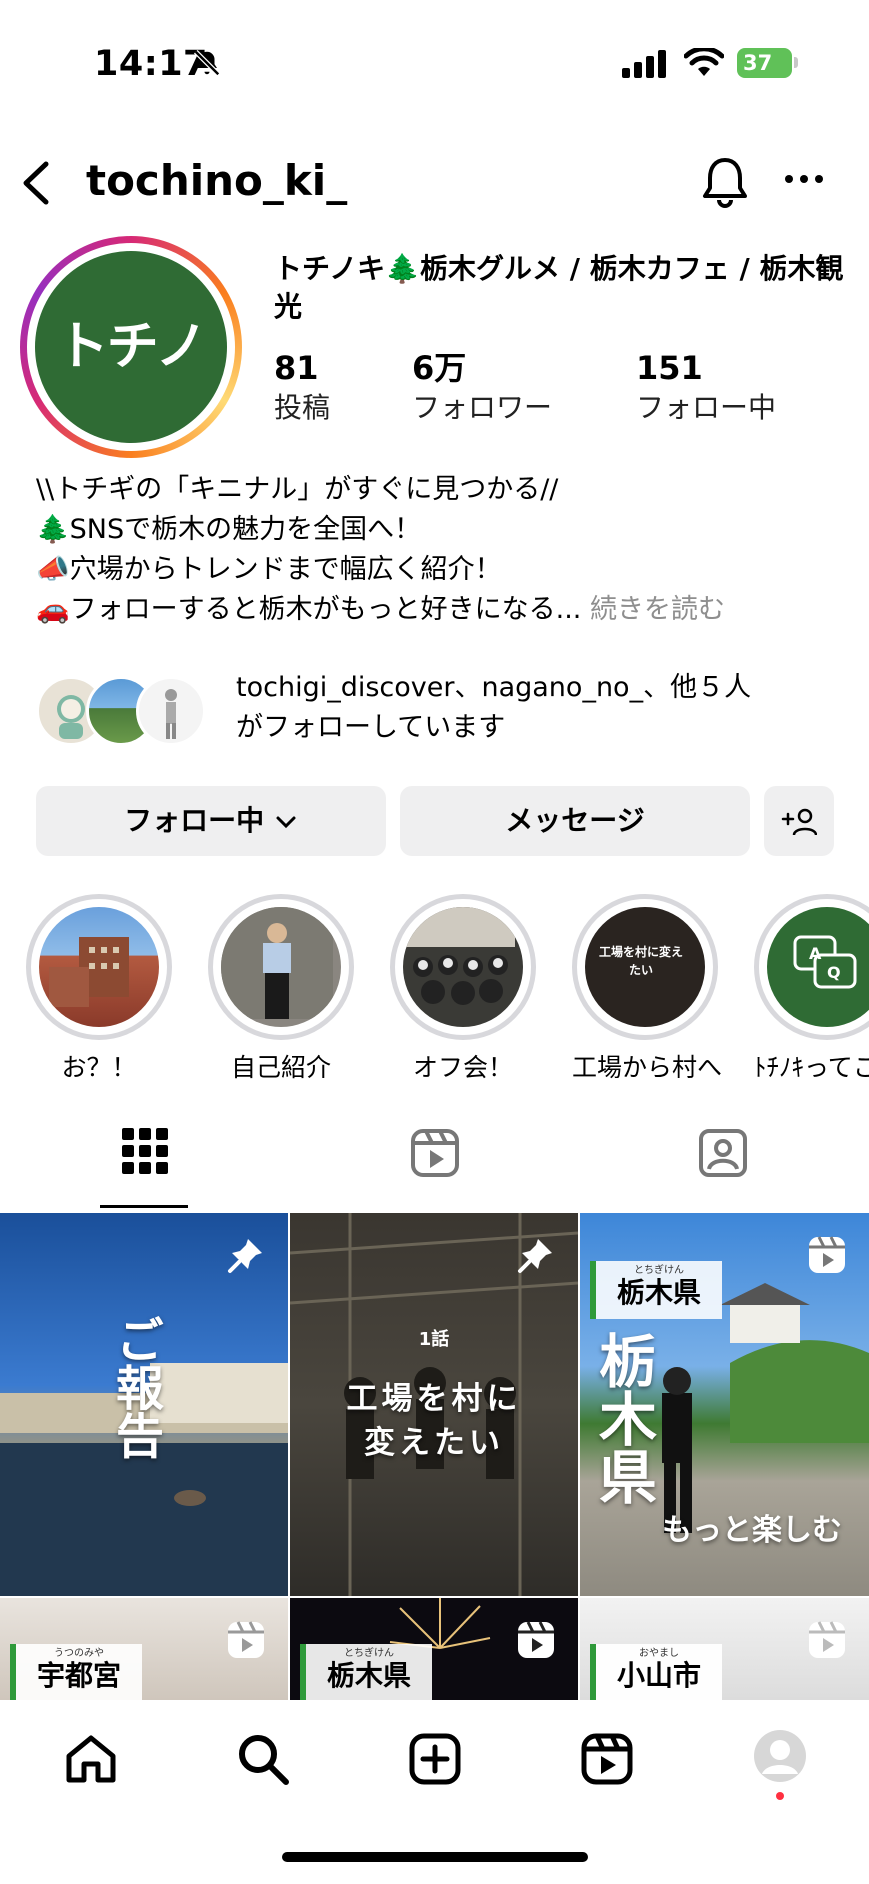 This screenshot has width=869, height=1884. Describe the element at coordinates (144, 1649) in the screenshot. I see `post-tile: うつのみや 宇都宮` at that location.